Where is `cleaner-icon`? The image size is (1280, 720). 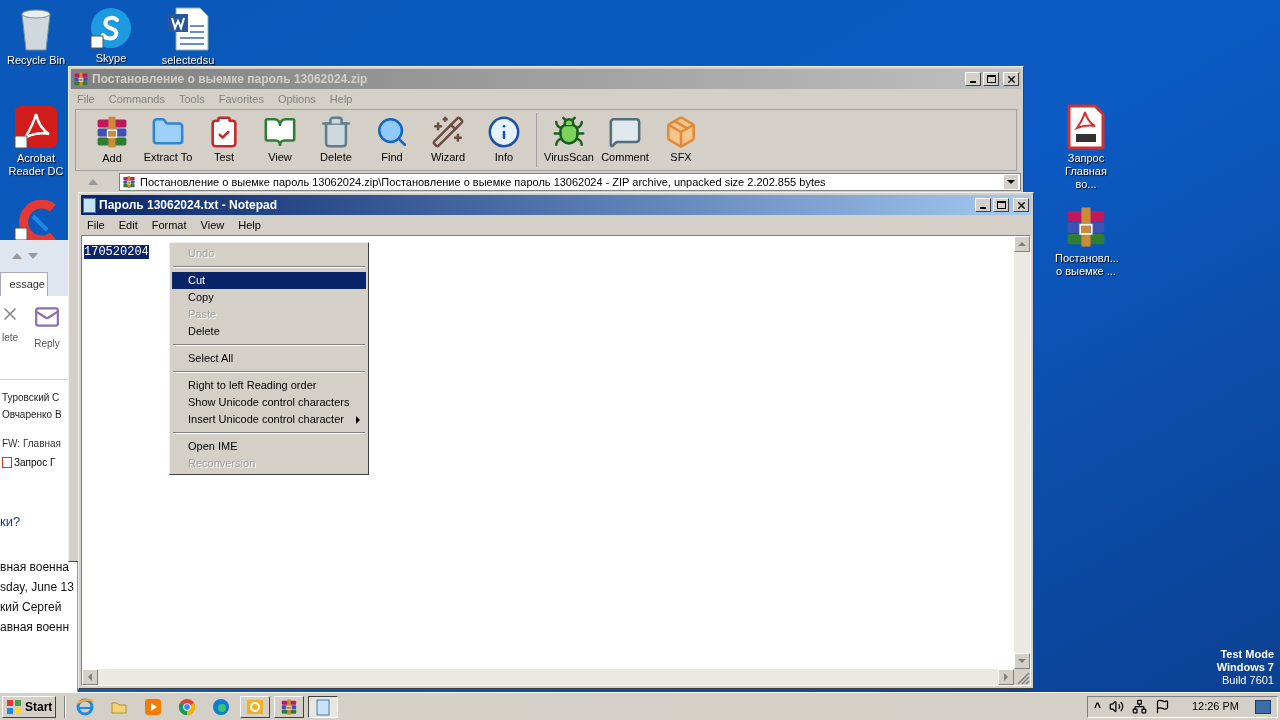
cleaner-icon is located at coordinates (36, 220).